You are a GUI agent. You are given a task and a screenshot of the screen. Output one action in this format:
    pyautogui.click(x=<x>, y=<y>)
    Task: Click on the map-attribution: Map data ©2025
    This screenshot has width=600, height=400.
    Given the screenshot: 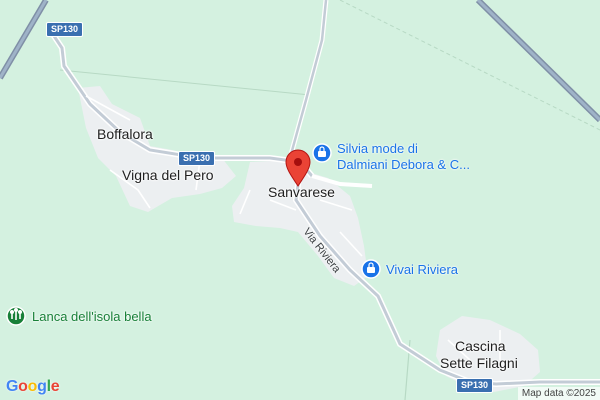 What is the action you would take?
    pyautogui.click(x=558, y=393)
    